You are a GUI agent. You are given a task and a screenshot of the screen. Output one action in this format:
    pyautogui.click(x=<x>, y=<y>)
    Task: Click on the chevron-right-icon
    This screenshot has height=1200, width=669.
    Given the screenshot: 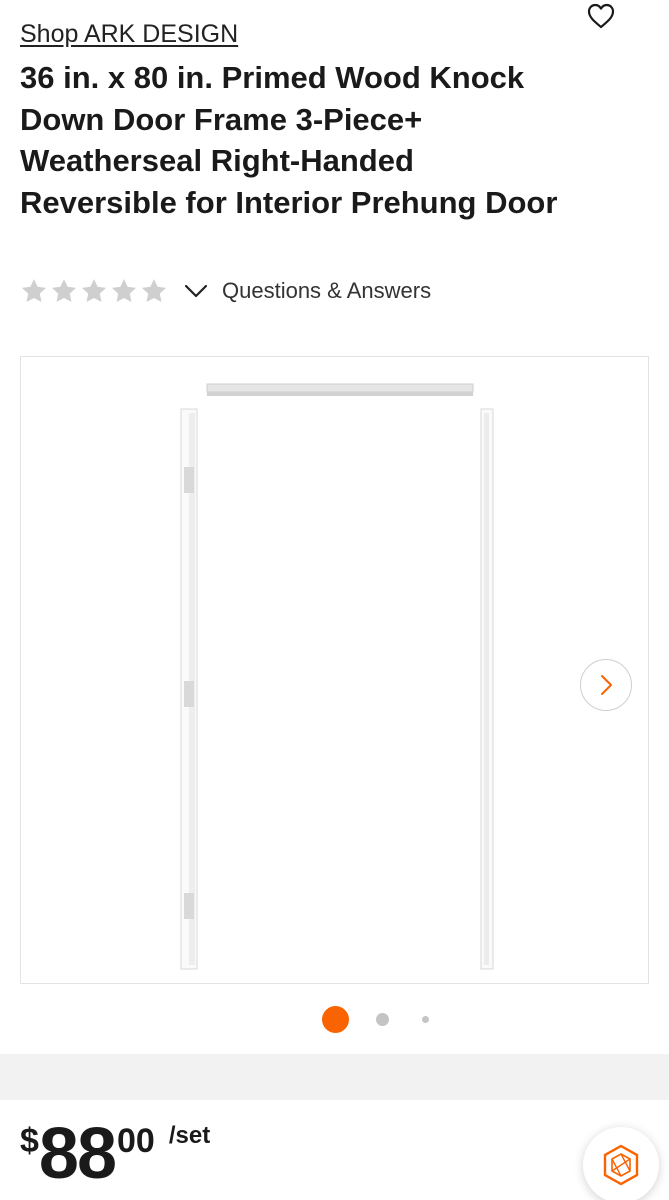 What is the action you would take?
    pyautogui.click(x=606, y=685)
    